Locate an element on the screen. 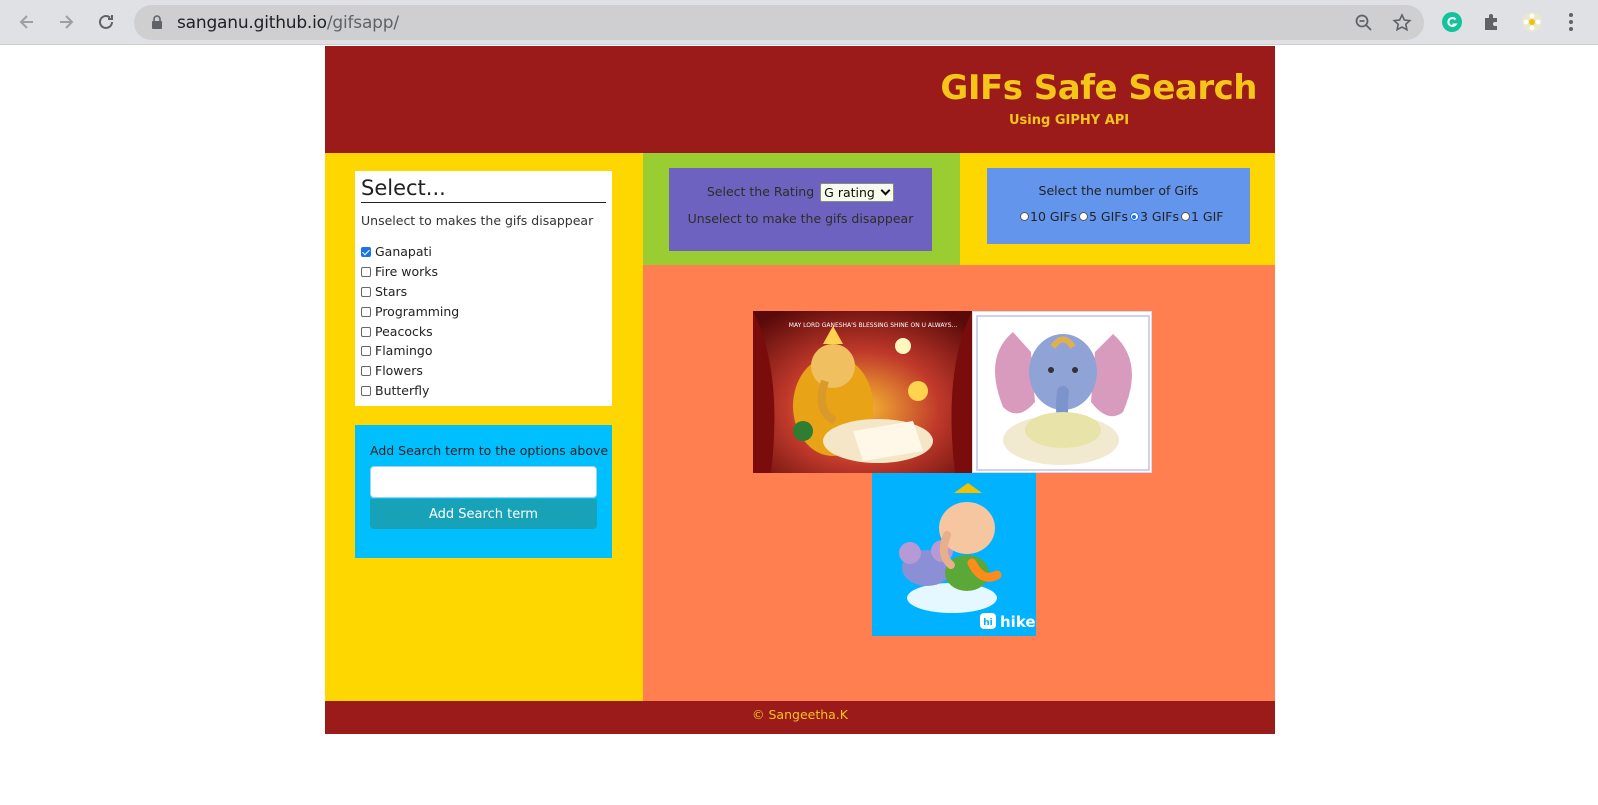 The height and width of the screenshot is (805, 1598). count-option-1: 1 GIF is located at coordinates (1202, 216).